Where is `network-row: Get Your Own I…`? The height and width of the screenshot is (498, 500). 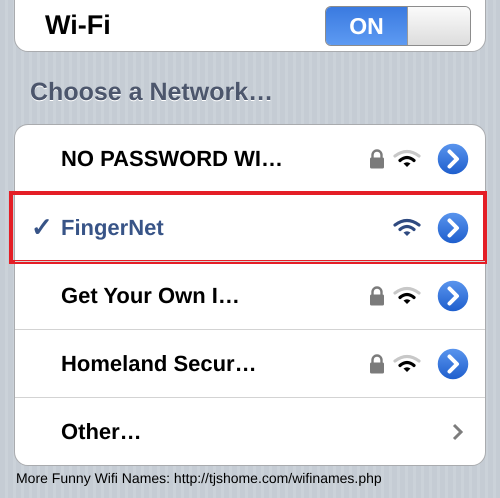
network-row: Get Your Own I… is located at coordinates (250, 295).